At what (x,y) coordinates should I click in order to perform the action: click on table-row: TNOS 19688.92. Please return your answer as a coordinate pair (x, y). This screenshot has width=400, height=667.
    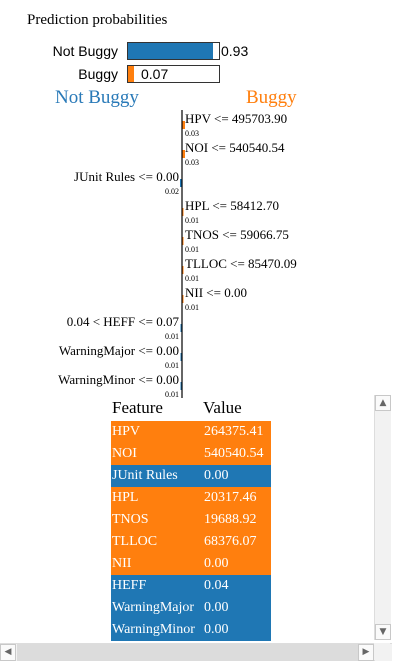
    Looking at the image, I should click on (191, 520).